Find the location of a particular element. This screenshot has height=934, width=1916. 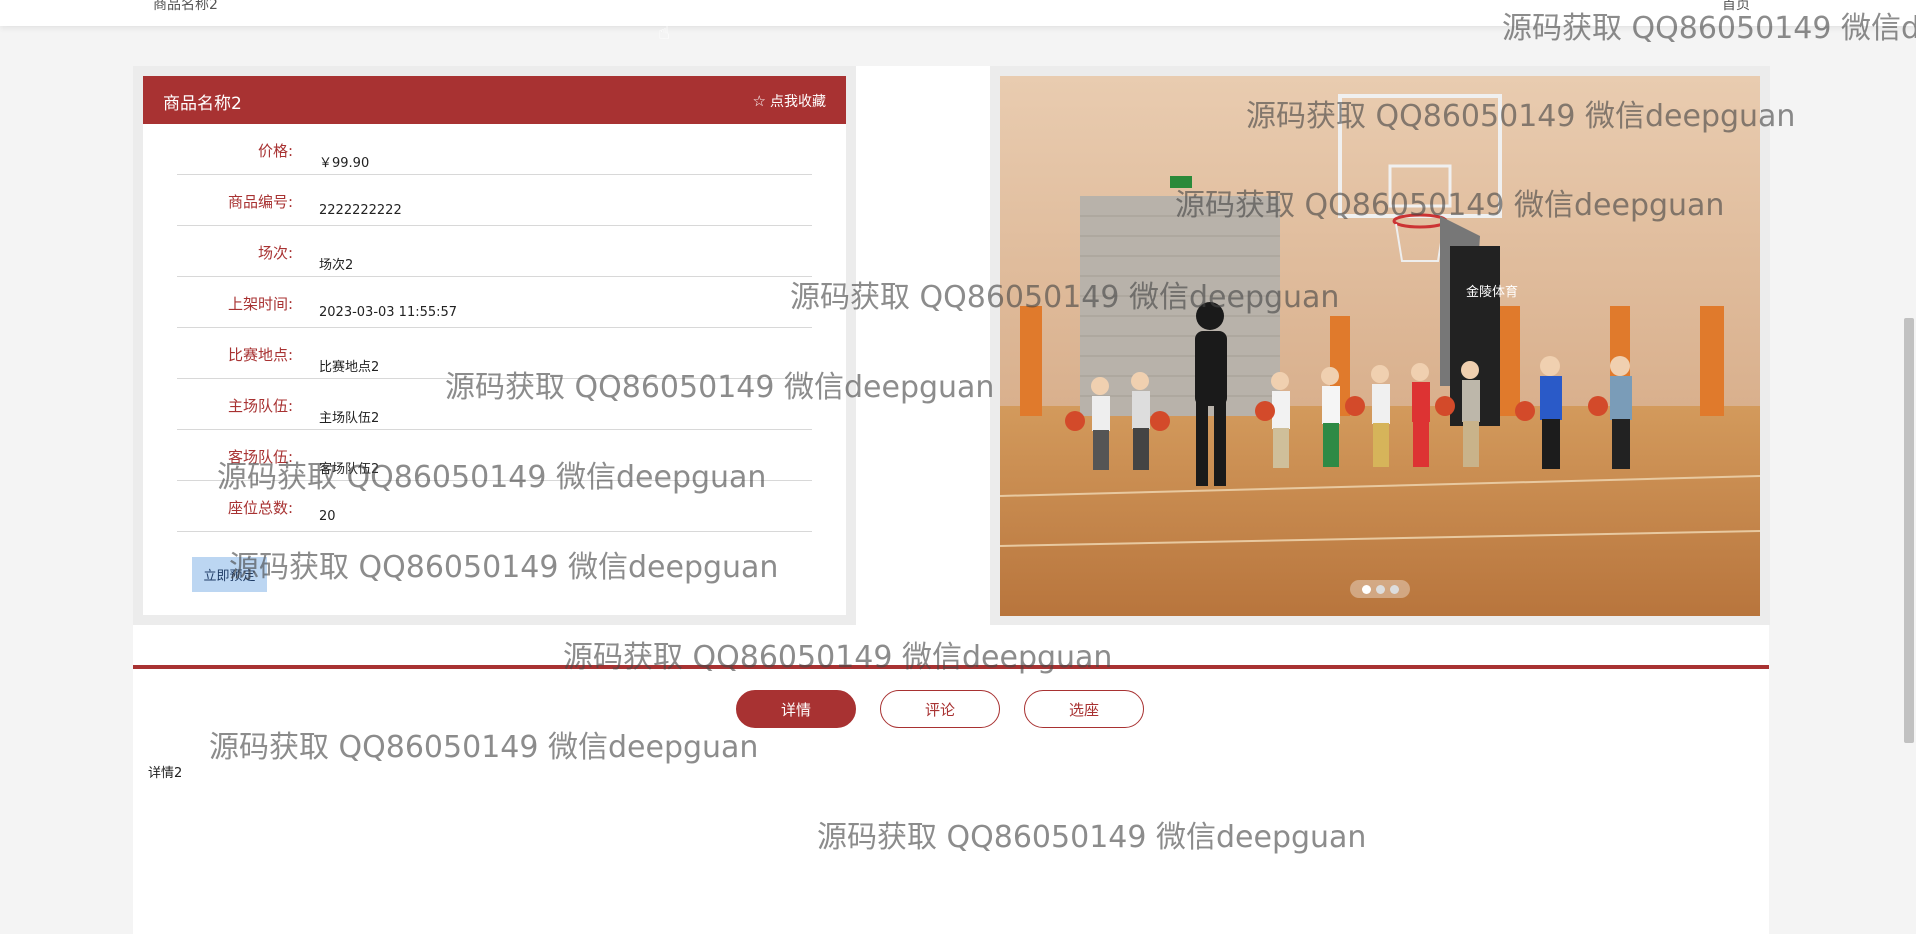

field-label: 商品编号: is located at coordinates (260, 202).